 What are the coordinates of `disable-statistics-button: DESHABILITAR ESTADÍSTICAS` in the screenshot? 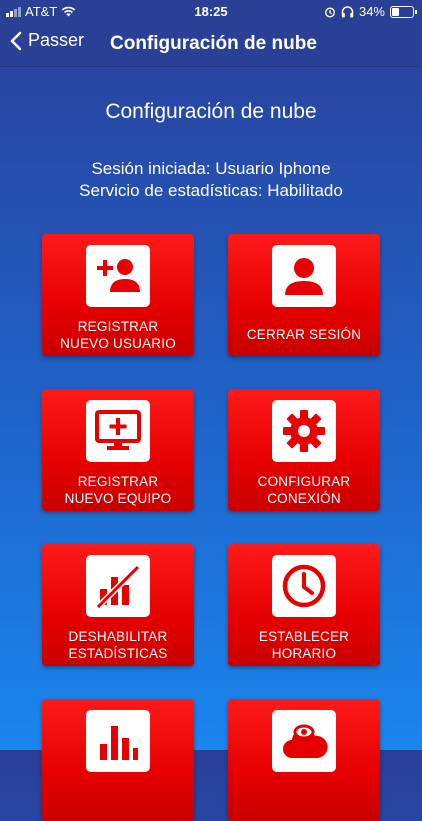 It's located at (118, 605).